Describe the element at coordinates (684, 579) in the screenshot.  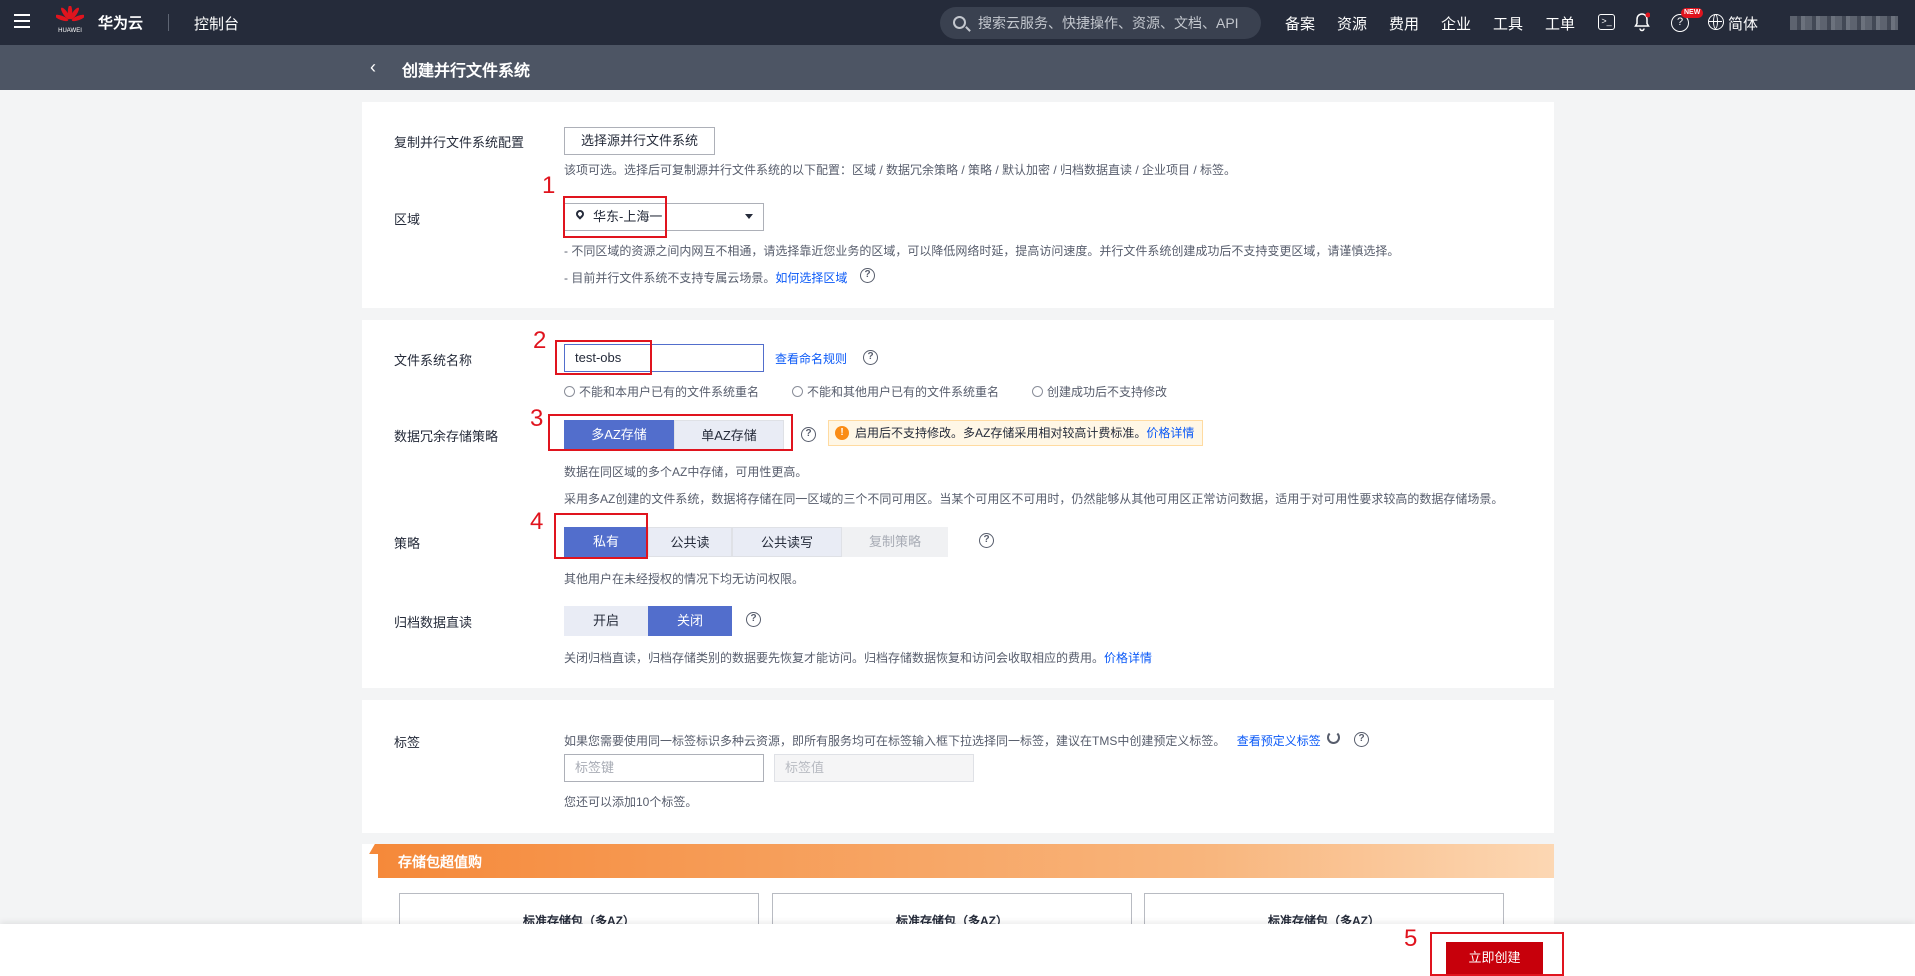
I see `policy-hint: 其他用户在未经授权的情况下均无访问权限。` at that location.